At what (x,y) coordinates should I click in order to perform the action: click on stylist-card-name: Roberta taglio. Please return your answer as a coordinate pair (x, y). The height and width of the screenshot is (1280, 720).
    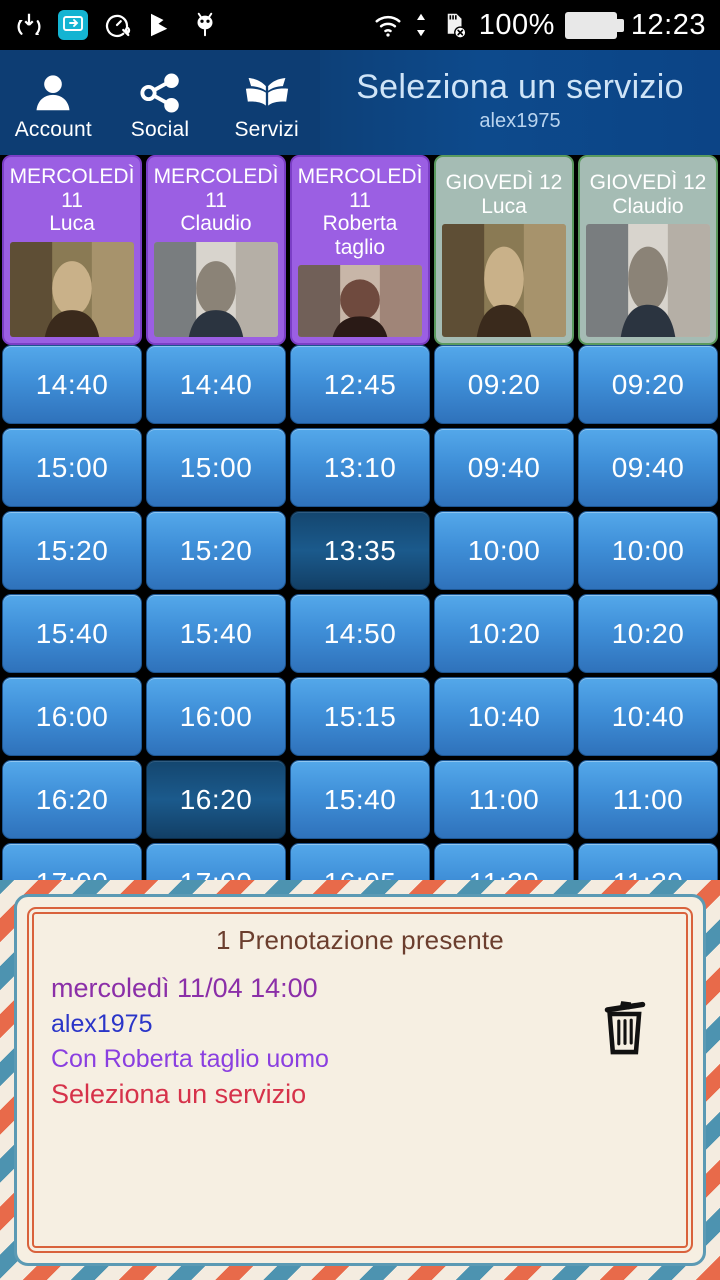
    Looking at the image, I should click on (360, 235).